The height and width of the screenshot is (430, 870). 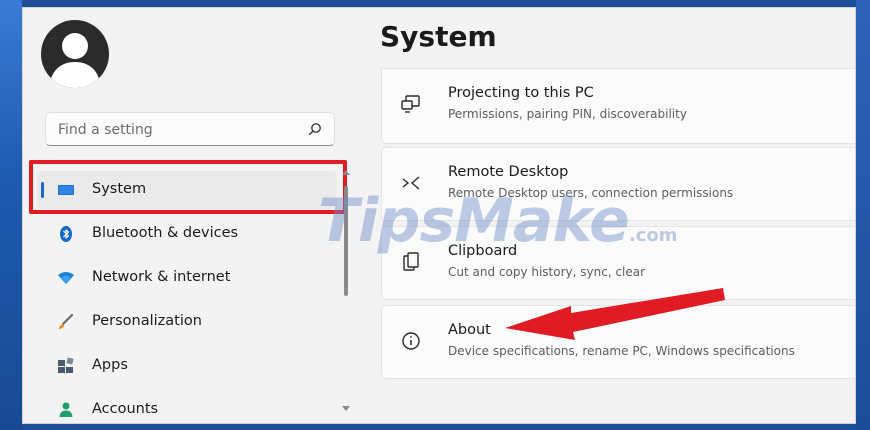 What do you see at coordinates (178, 130) in the screenshot?
I see `search-input` at bounding box center [178, 130].